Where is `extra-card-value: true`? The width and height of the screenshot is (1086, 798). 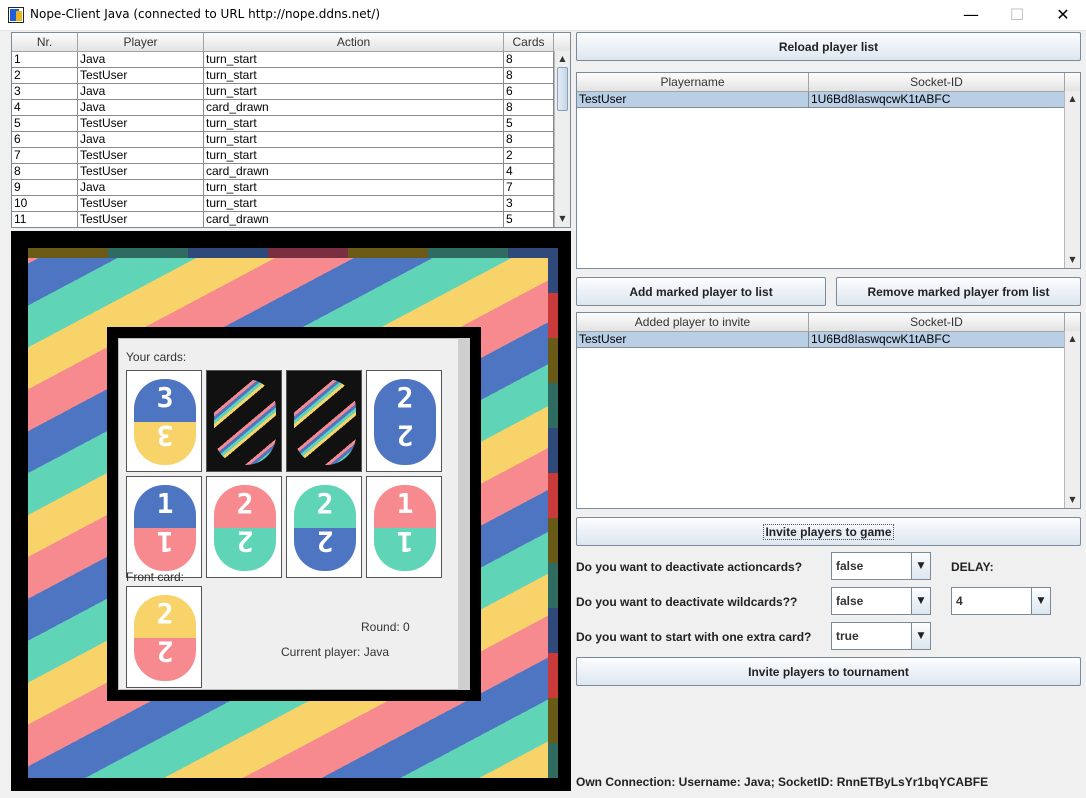
extra-card-value: true is located at coordinates (847, 636).